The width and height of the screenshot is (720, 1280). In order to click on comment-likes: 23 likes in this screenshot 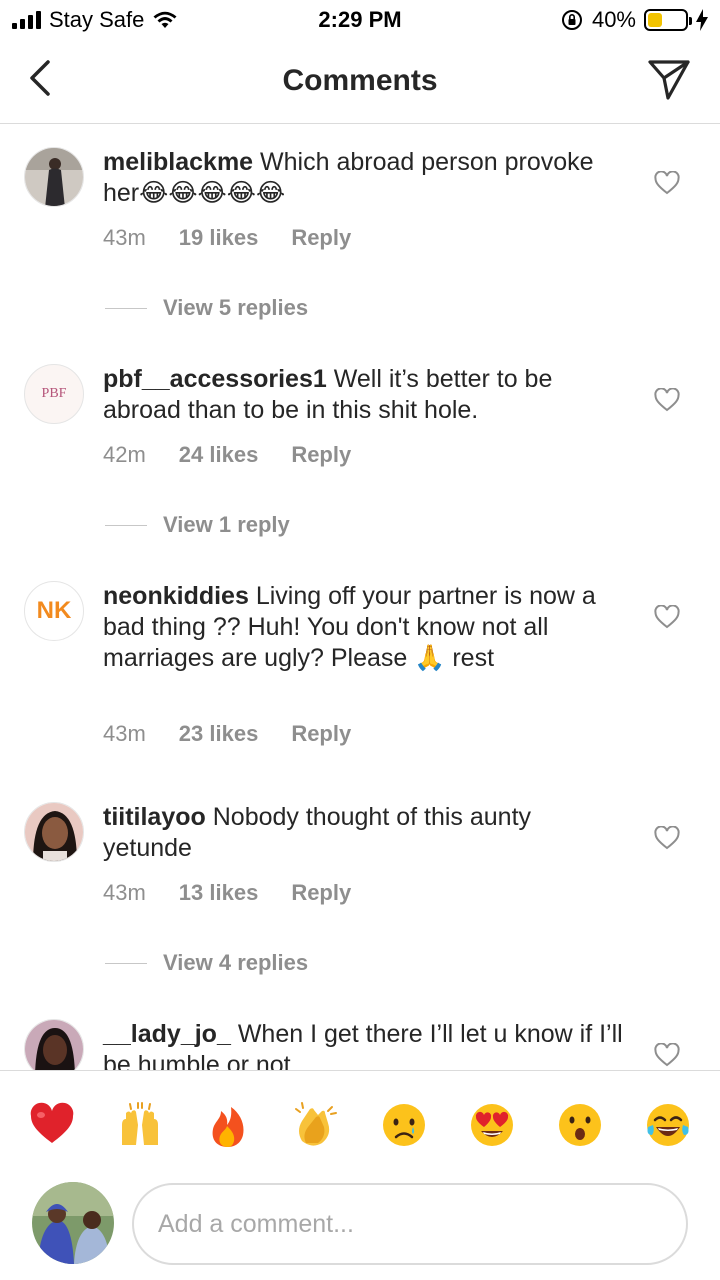, I will do `click(219, 734)`.